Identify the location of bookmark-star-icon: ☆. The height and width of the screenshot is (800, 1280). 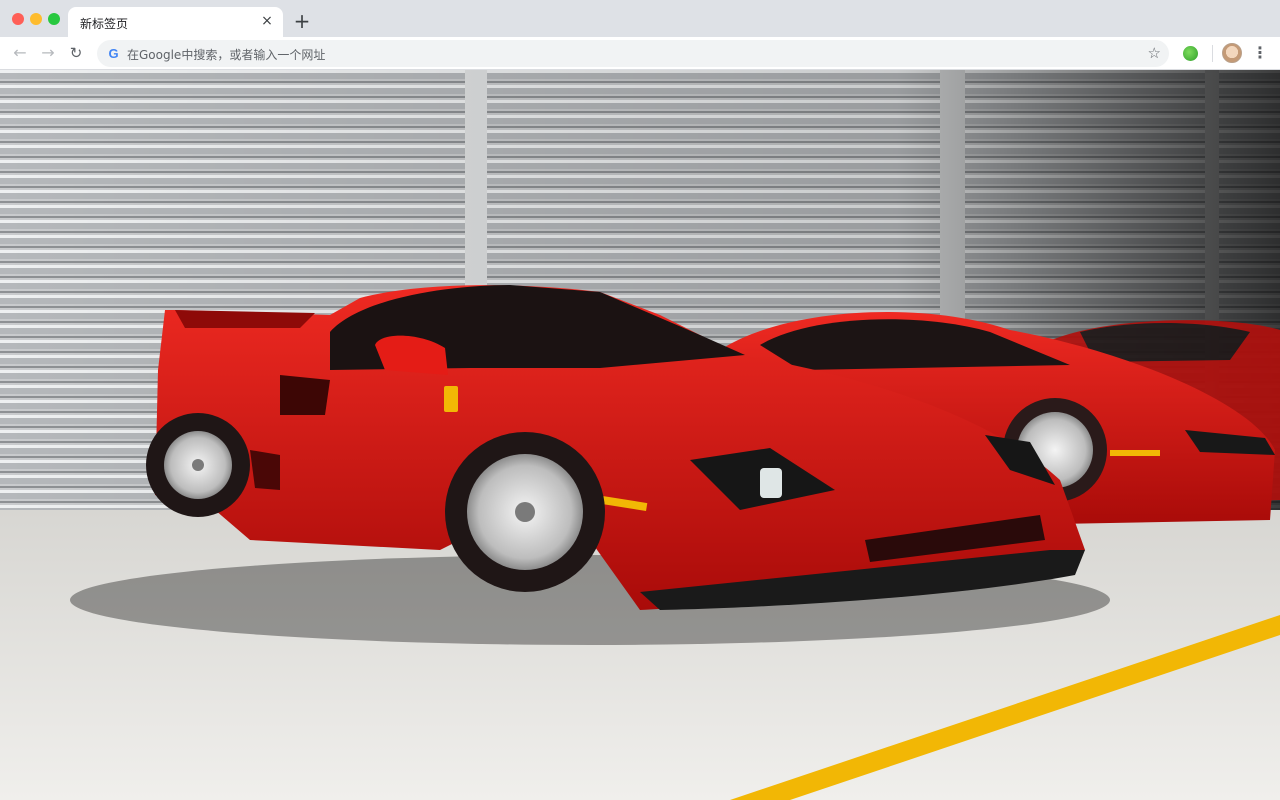
(1154, 53).